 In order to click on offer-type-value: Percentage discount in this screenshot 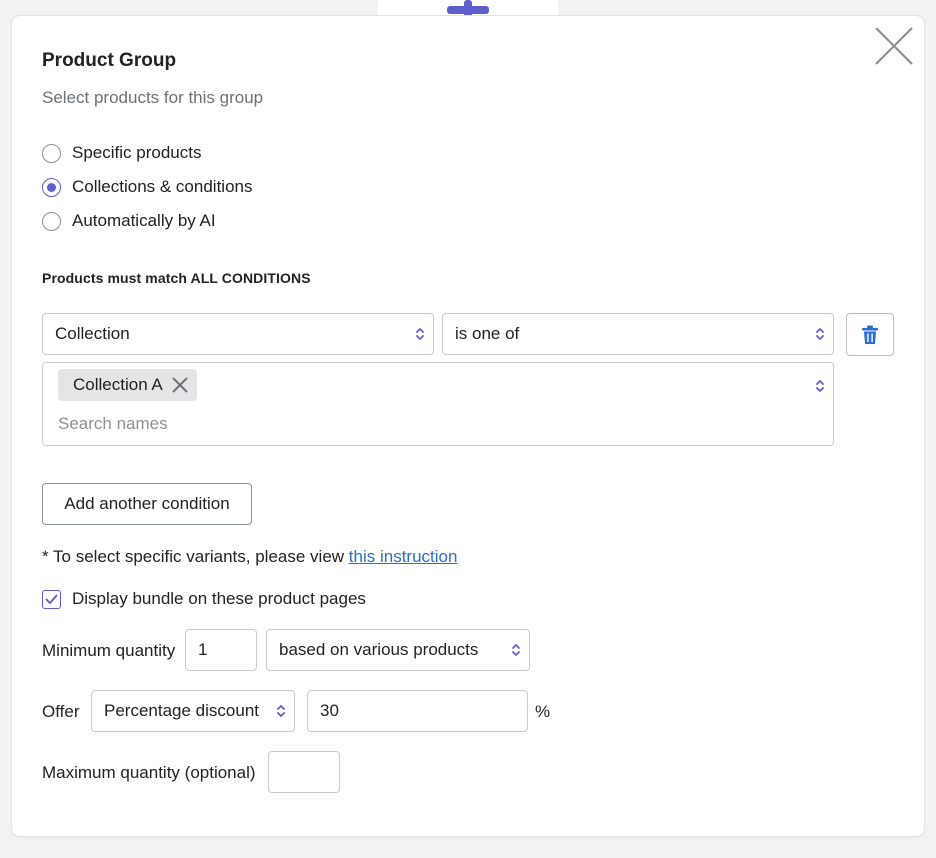, I will do `click(181, 710)`.